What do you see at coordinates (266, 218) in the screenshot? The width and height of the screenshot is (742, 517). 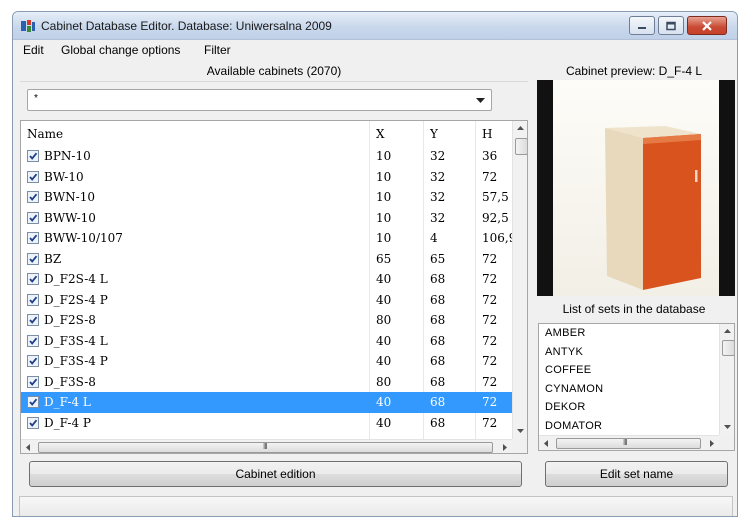 I see `table-row: BWW-10 10 32 92,5` at bounding box center [266, 218].